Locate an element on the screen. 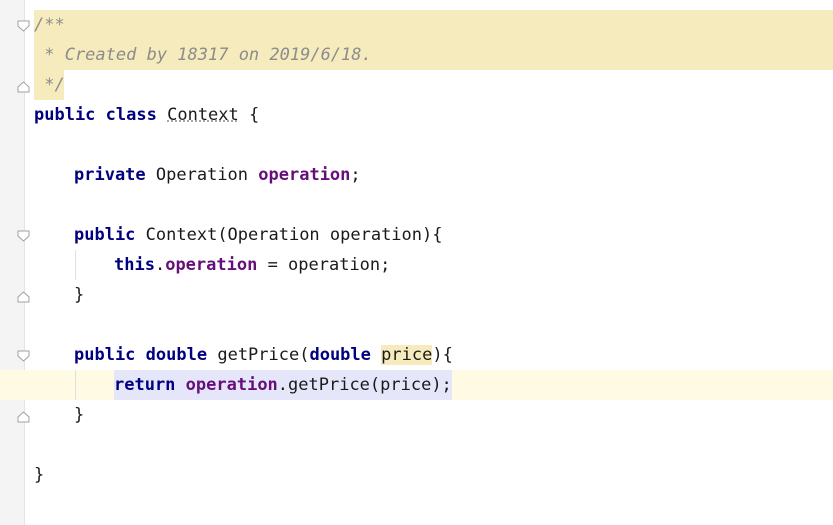  field-name: operation is located at coordinates (304, 175).